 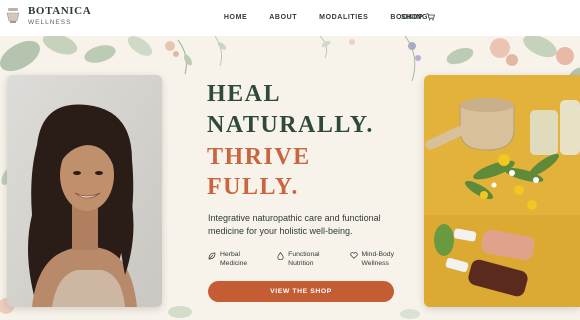 I want to click on feature-functional-nutrition: Functional Nutrition, so click(x=298, y=259).